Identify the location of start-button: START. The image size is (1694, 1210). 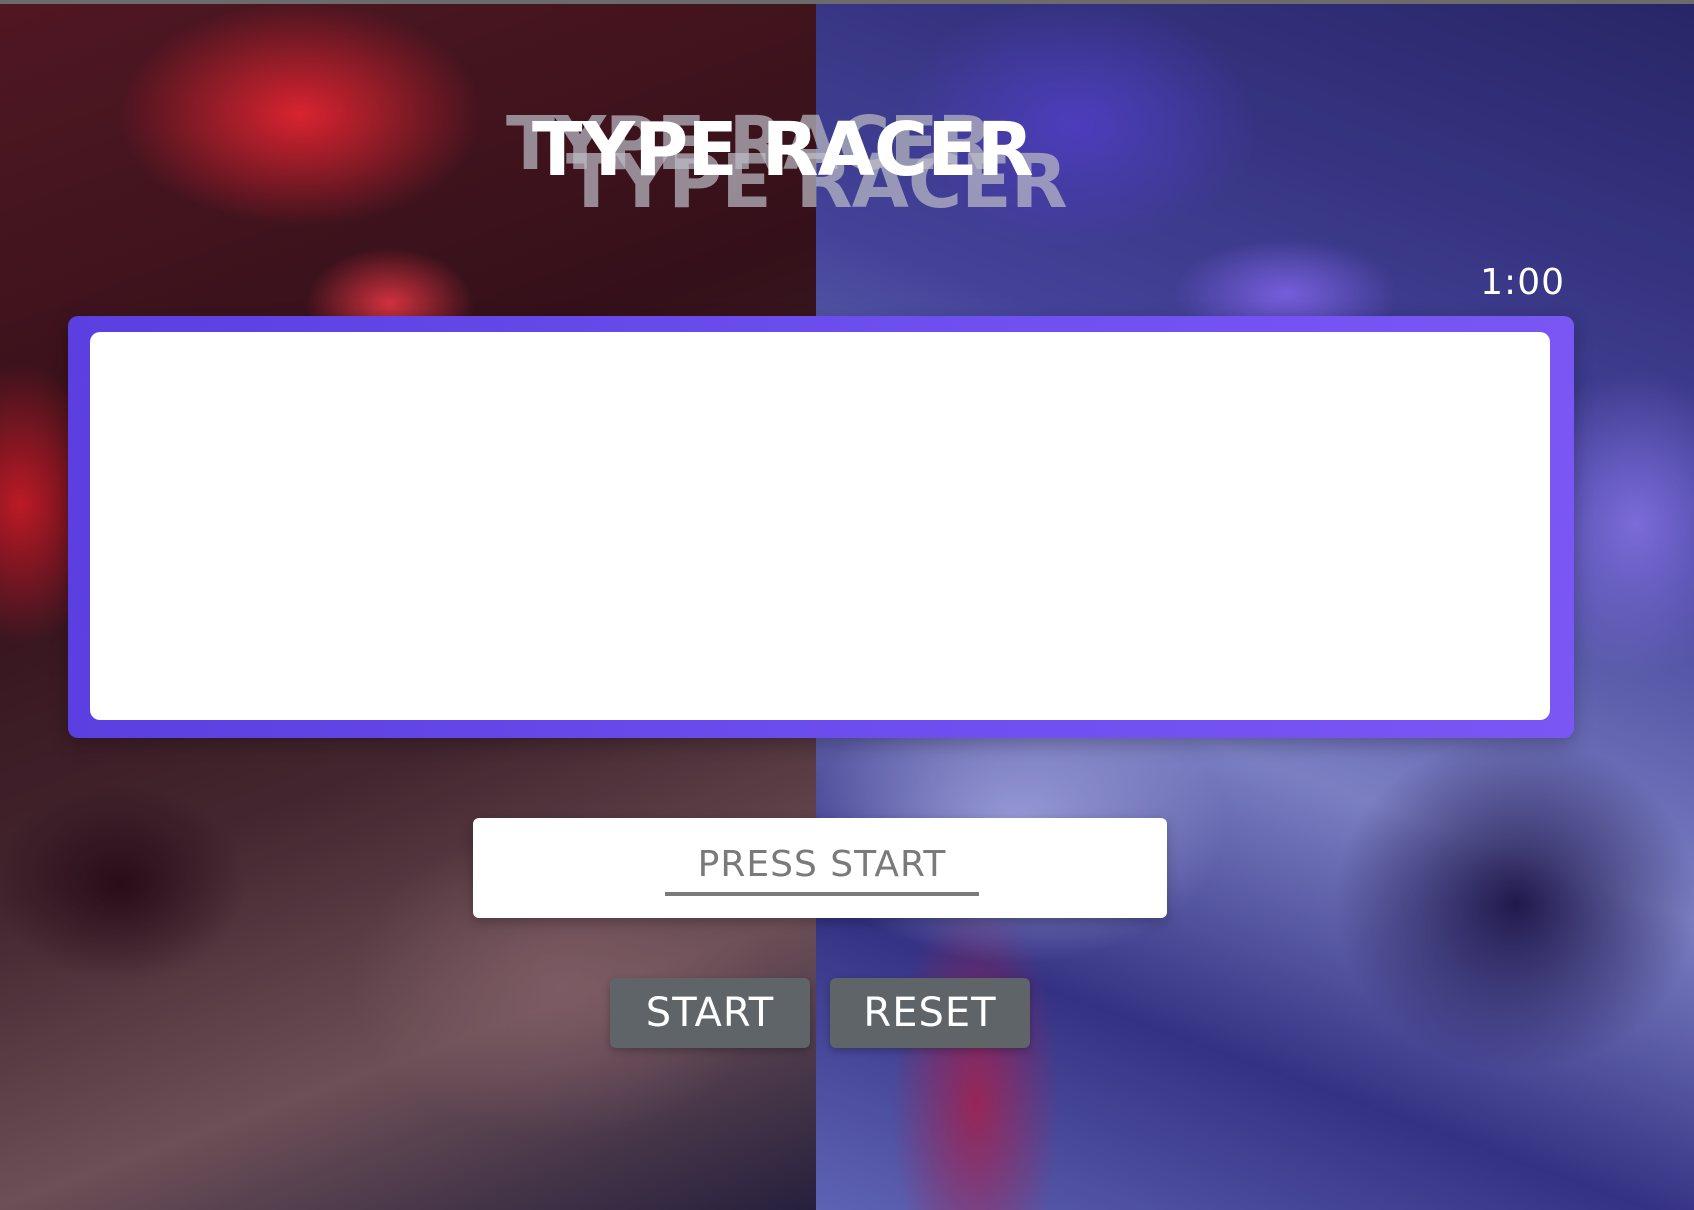
(710, 1013).